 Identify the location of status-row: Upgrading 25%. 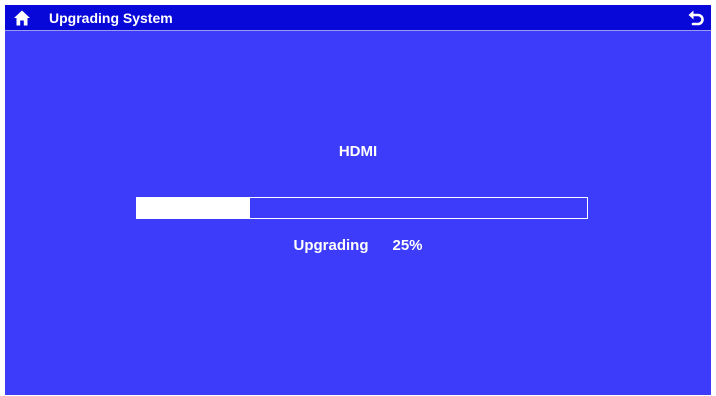
(358, 246).